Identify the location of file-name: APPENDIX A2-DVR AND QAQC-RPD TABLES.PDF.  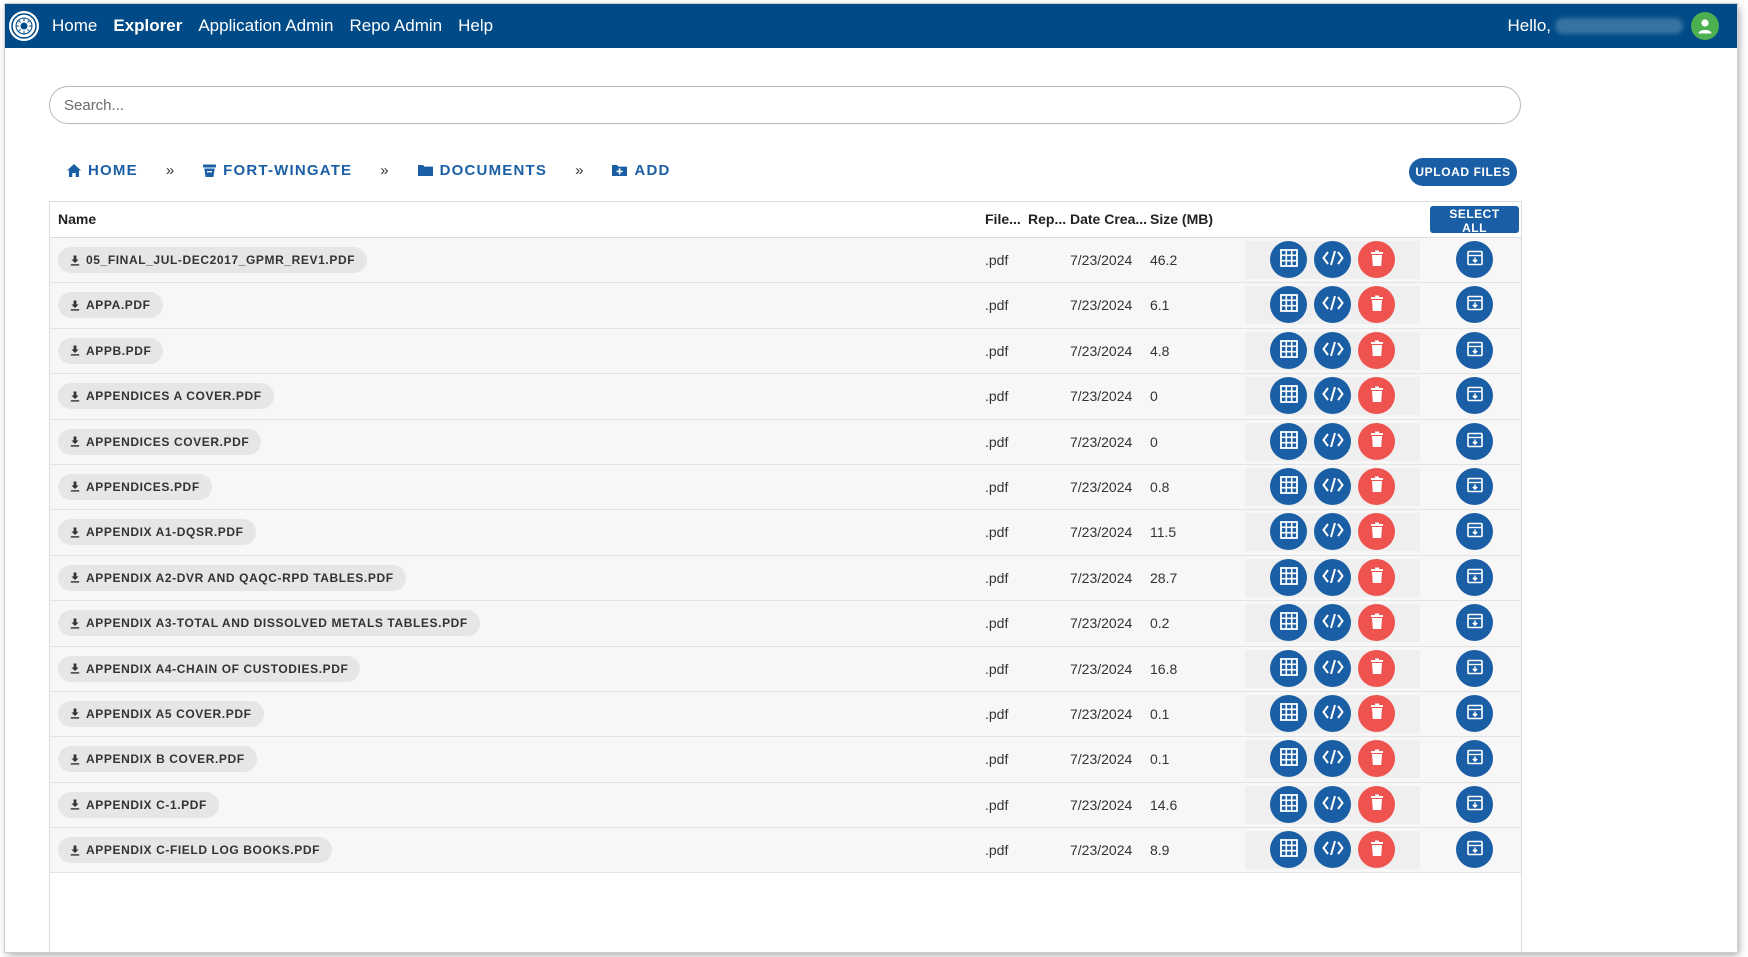
(240, 577).